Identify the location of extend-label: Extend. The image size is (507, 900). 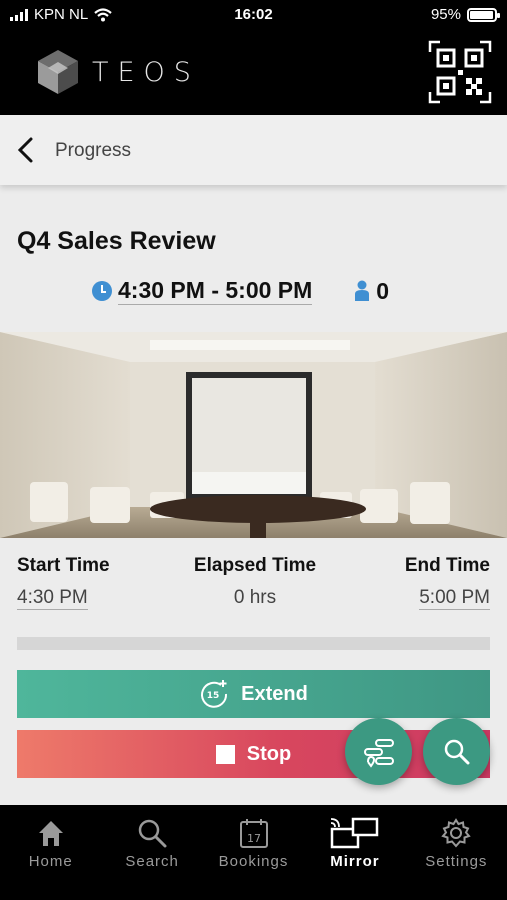
(274, 693).